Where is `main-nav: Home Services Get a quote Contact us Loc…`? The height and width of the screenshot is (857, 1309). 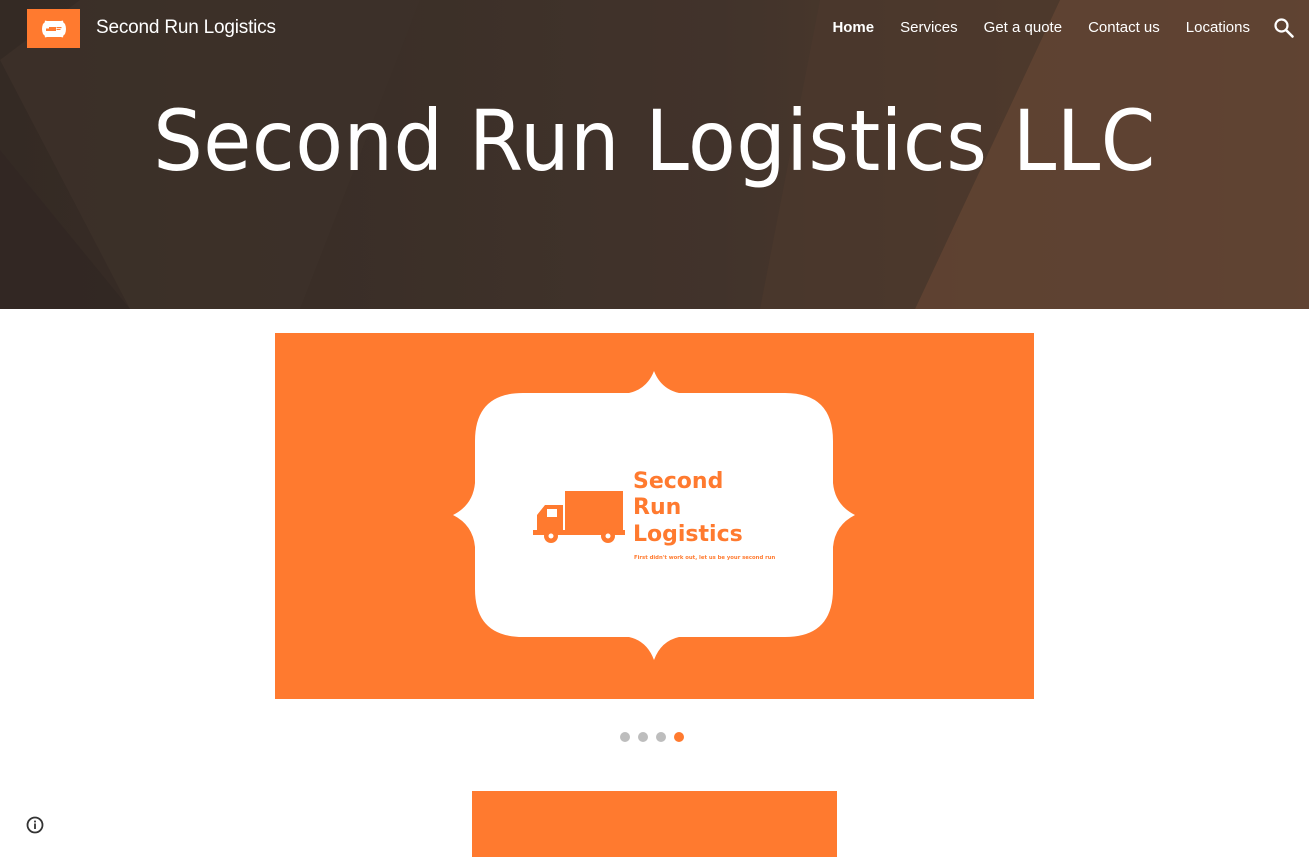 main-nav: Home Services Get a quote Contact us Loc… is located at coordinates (1028, 27).